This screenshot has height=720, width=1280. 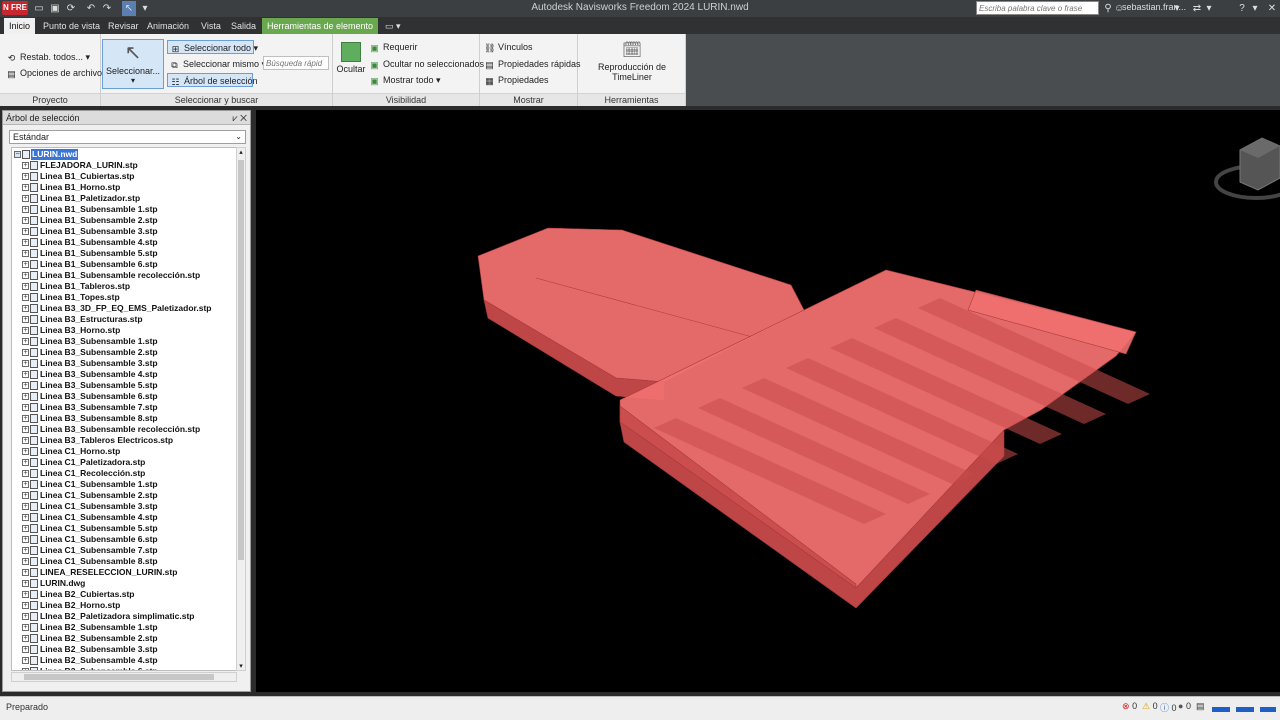 What do you see at coordinates (393, 47) in the screenshot?
I see `requerir-button: ▣ Requerir` at bounding box center [393, 47].